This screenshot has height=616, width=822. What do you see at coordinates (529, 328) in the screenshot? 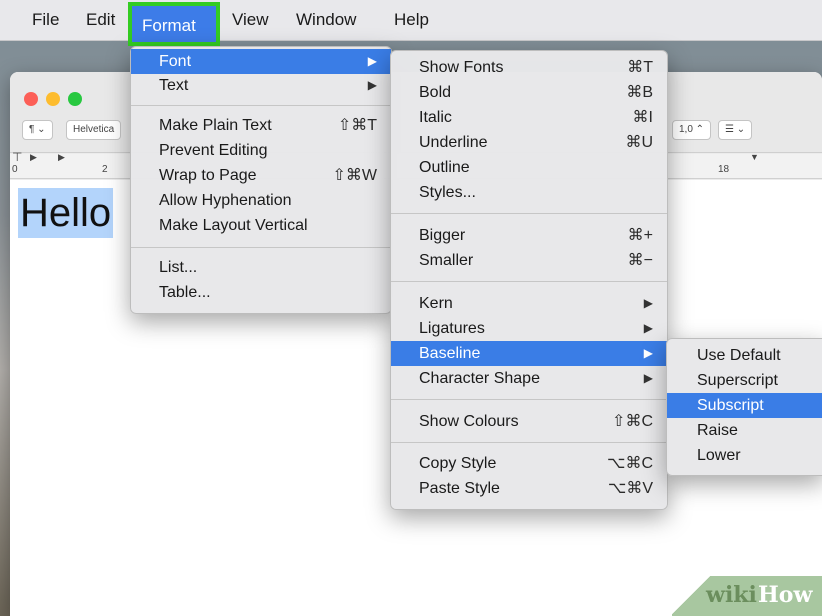
I see `menu-item-ligatures: Ligatures ▶` at bounding box center [529, 328].